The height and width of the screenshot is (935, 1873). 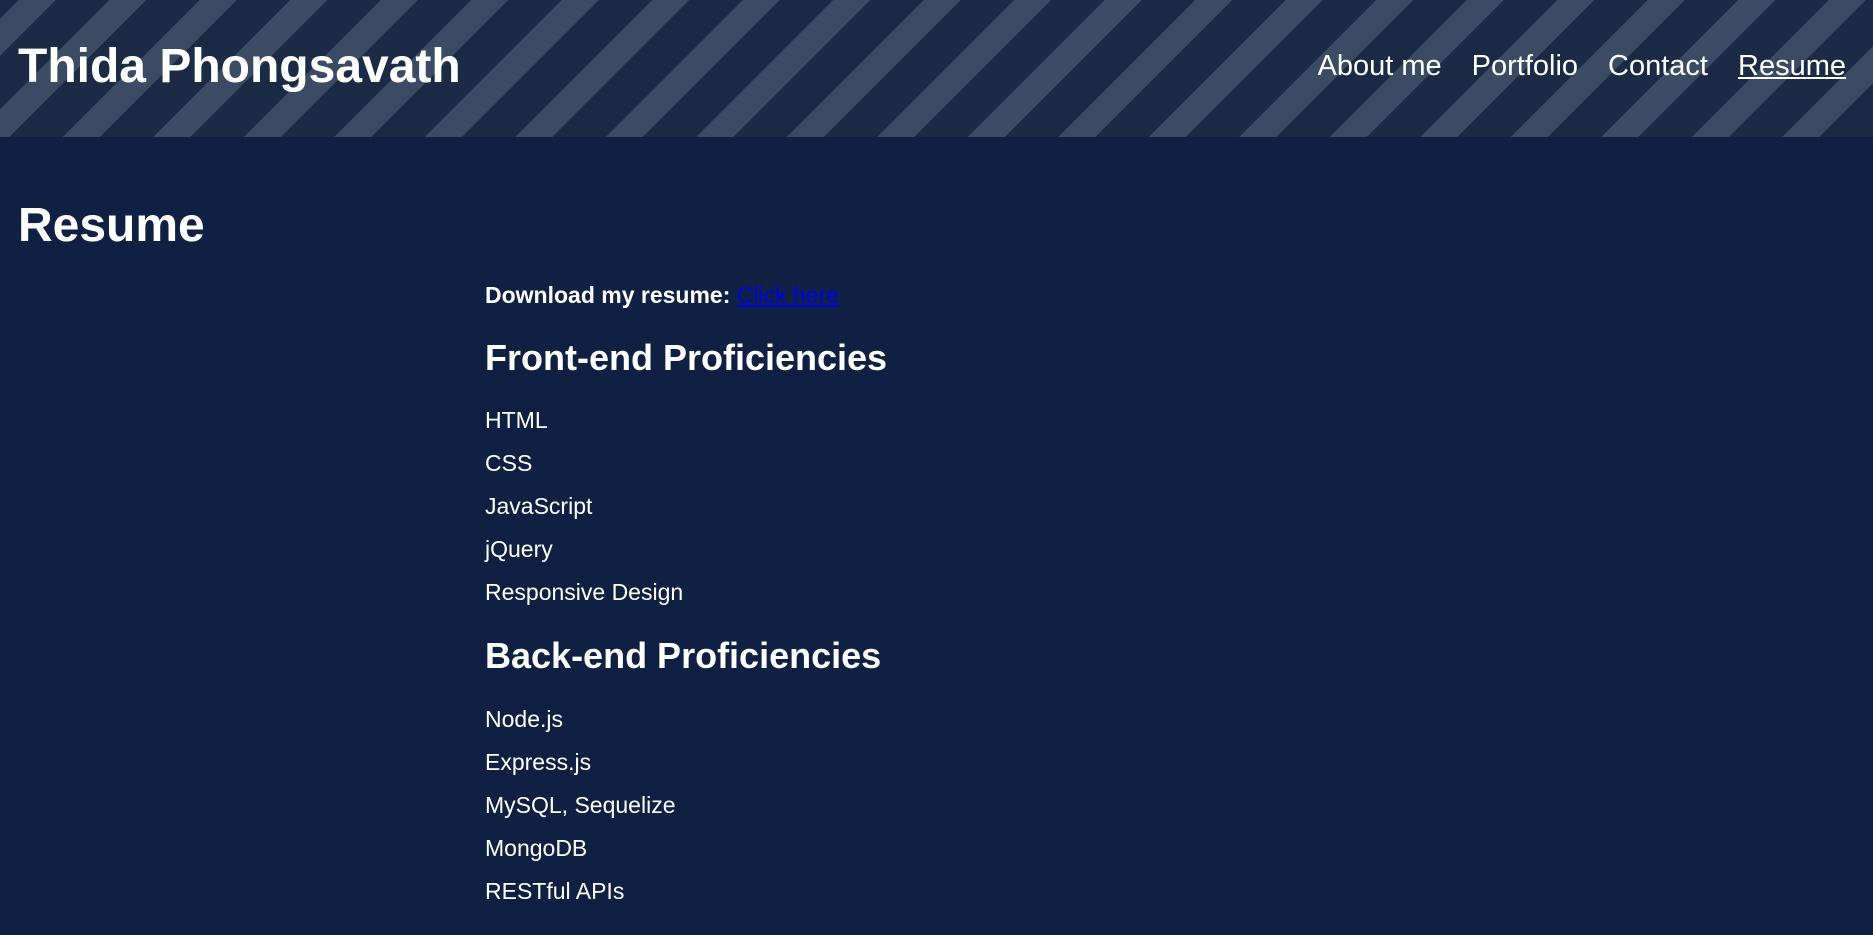 I want to click on skill-item: Responsive Design, so click(x=584, y=592).